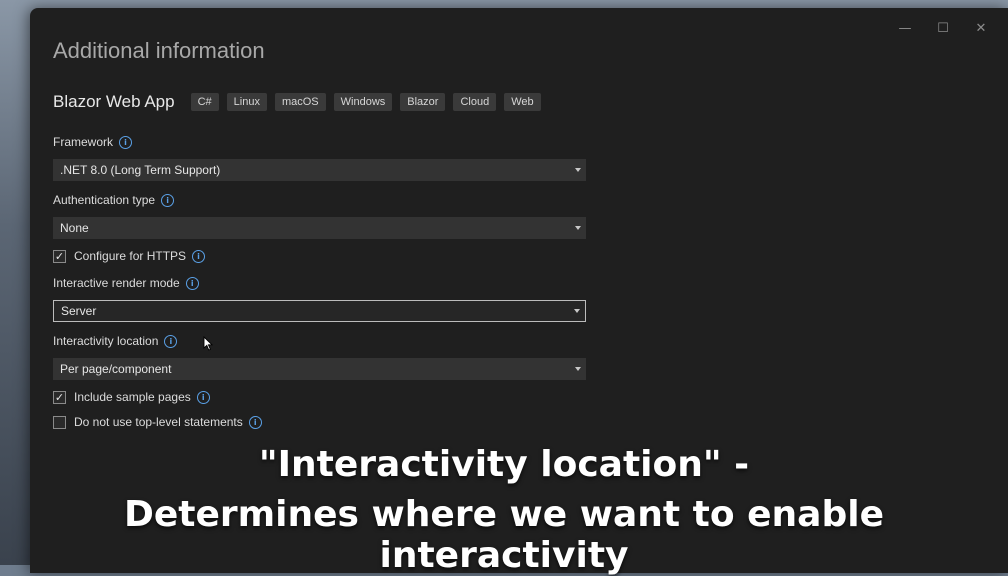 This screenshot has height=576, width=1008. I want to click on project-tag: Windows, so click(363, 102).